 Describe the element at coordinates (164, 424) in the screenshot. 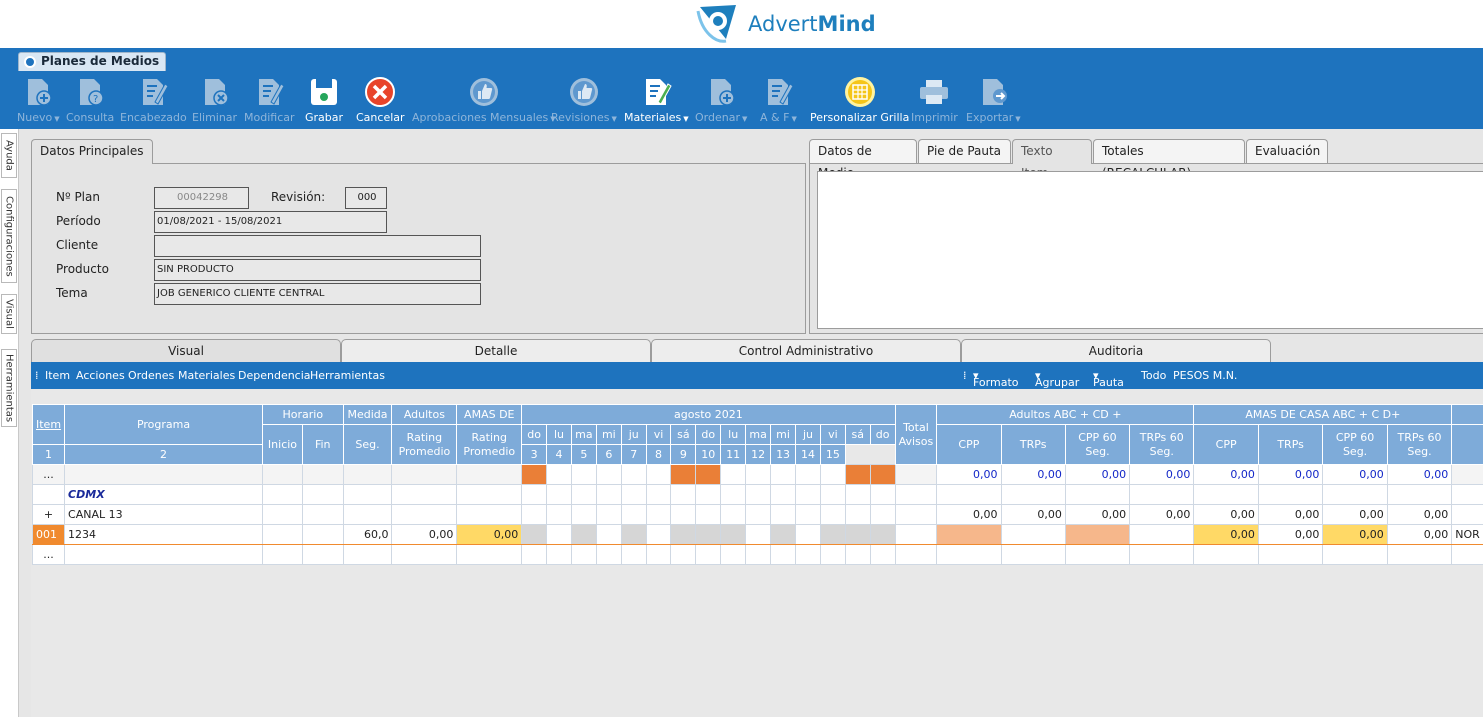

I see `col-programa-header: Programa` at that location.